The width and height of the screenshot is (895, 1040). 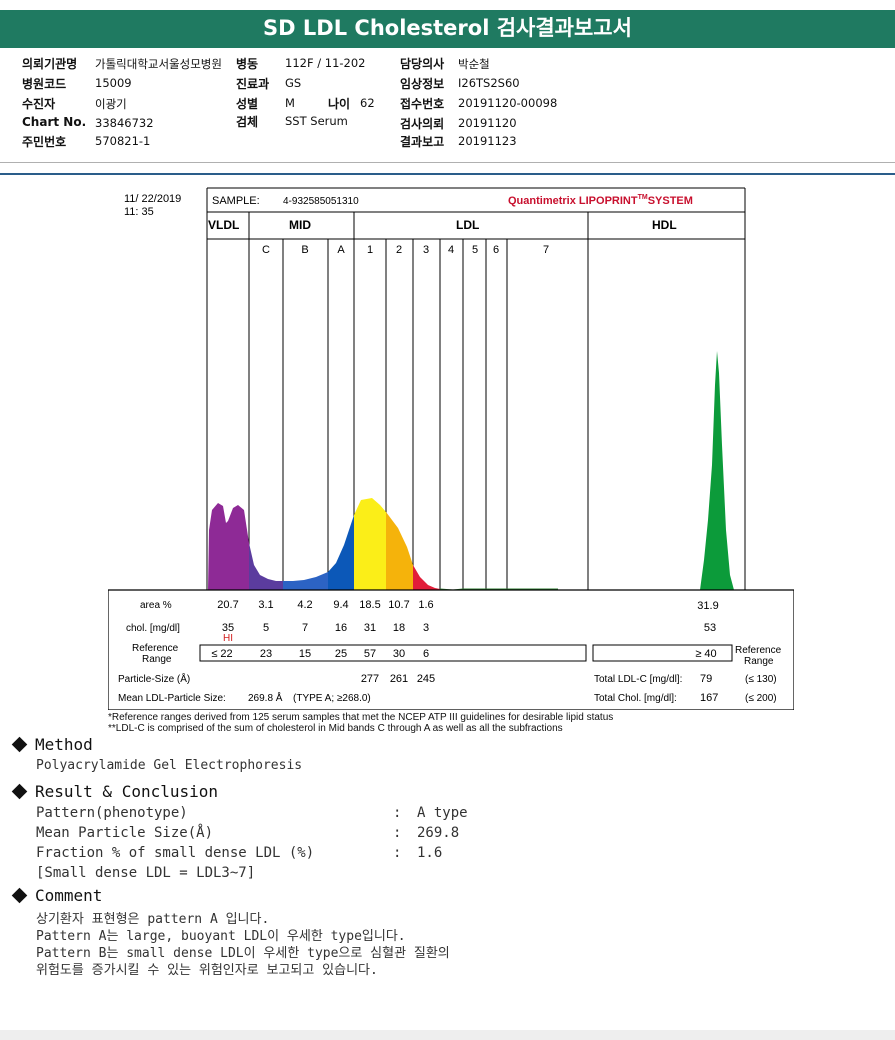 What do you see at coordinates (422, 142) in the screenshot?
I see `report-date-label: 결과보고` at bounding box center [422, 142].